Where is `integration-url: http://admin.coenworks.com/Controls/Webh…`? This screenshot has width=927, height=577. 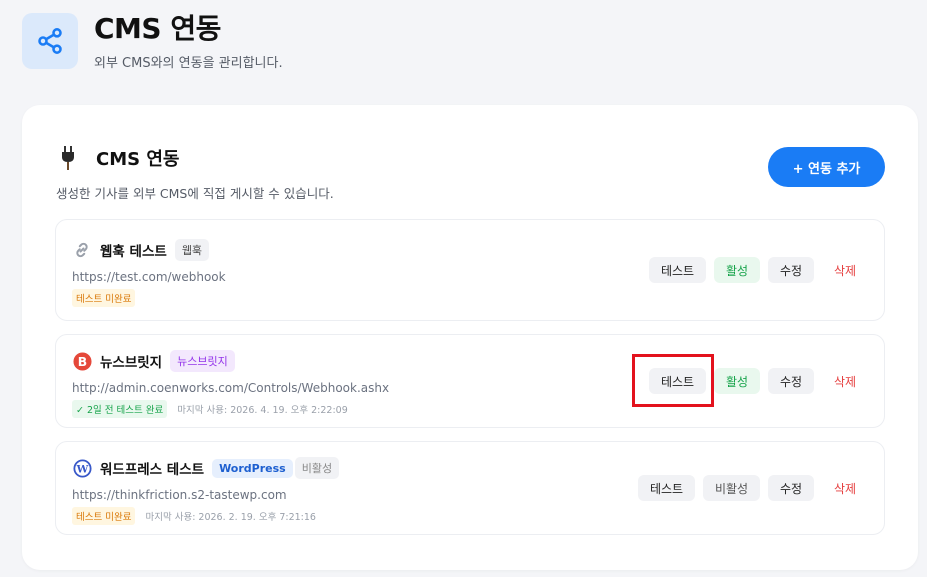 integration-url: http://admin.coenworks.com/Controls/Webh… is located at coordinates (231, 388).